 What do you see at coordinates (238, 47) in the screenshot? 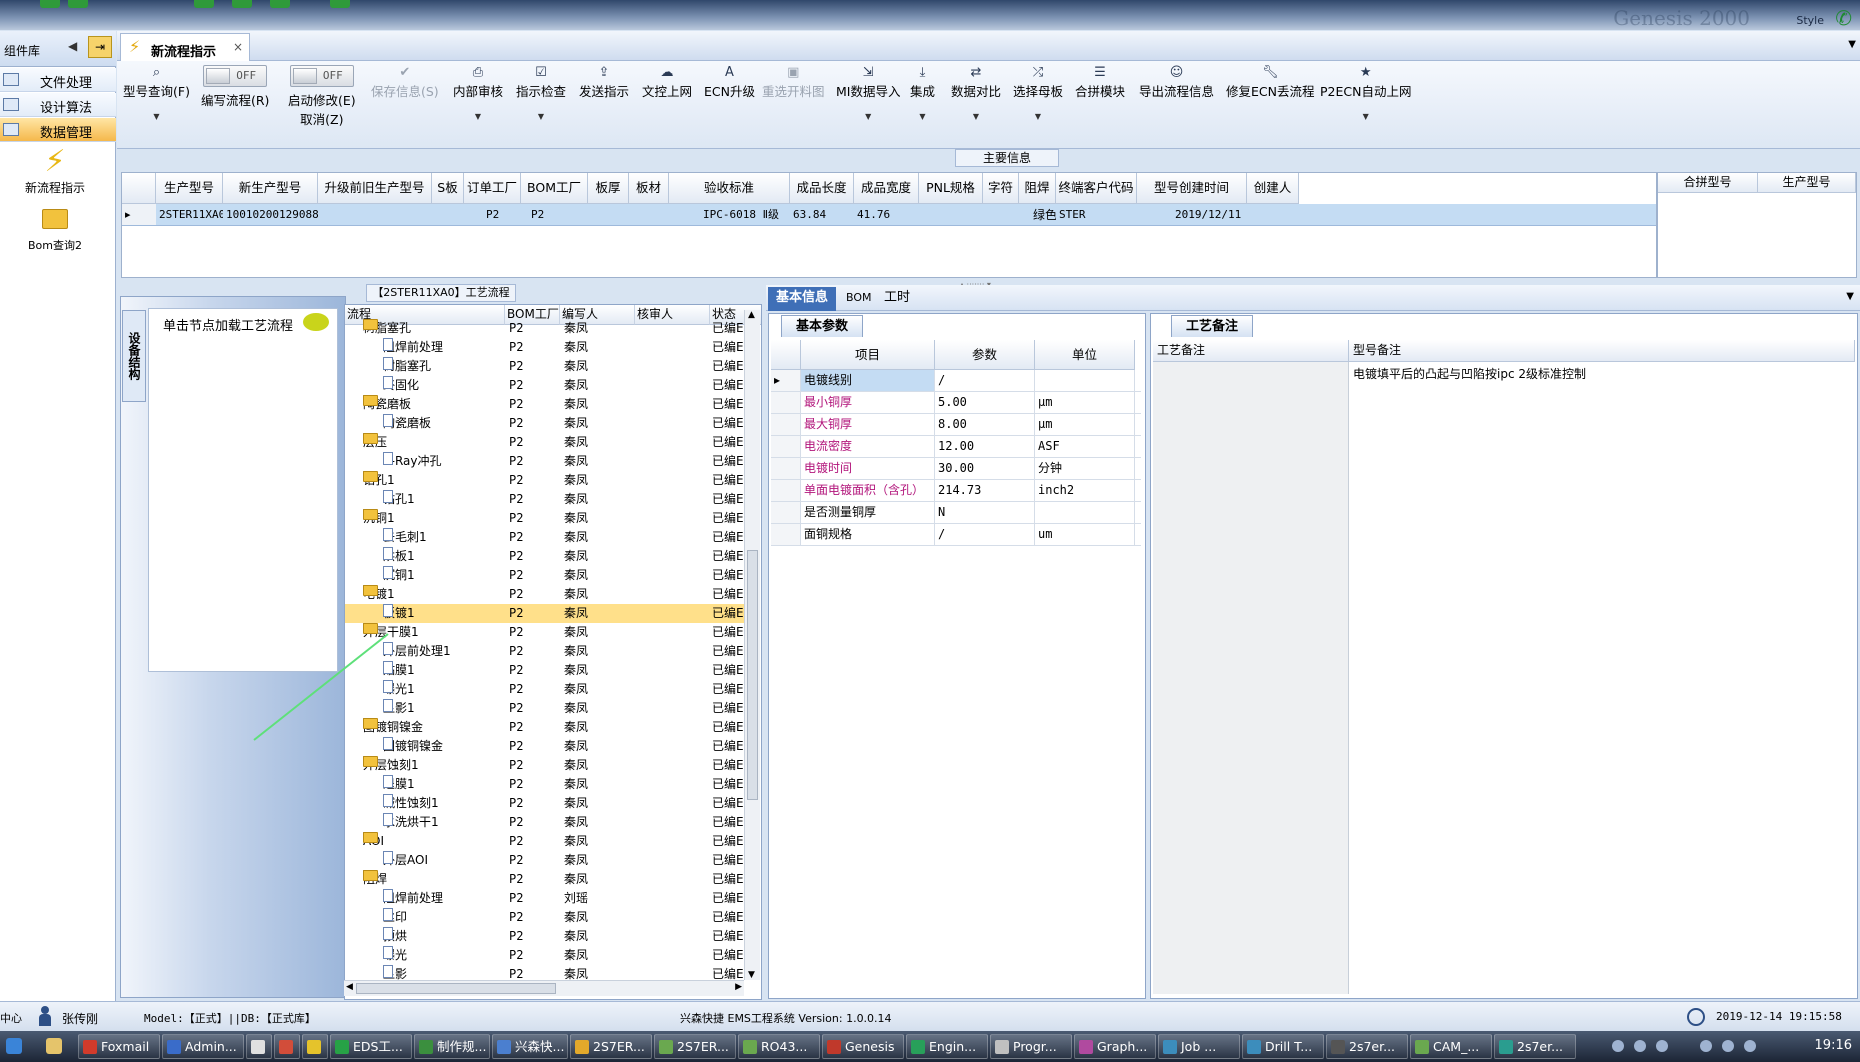
I see `close-tab-icon: ×` at bounding box center [238, 47].